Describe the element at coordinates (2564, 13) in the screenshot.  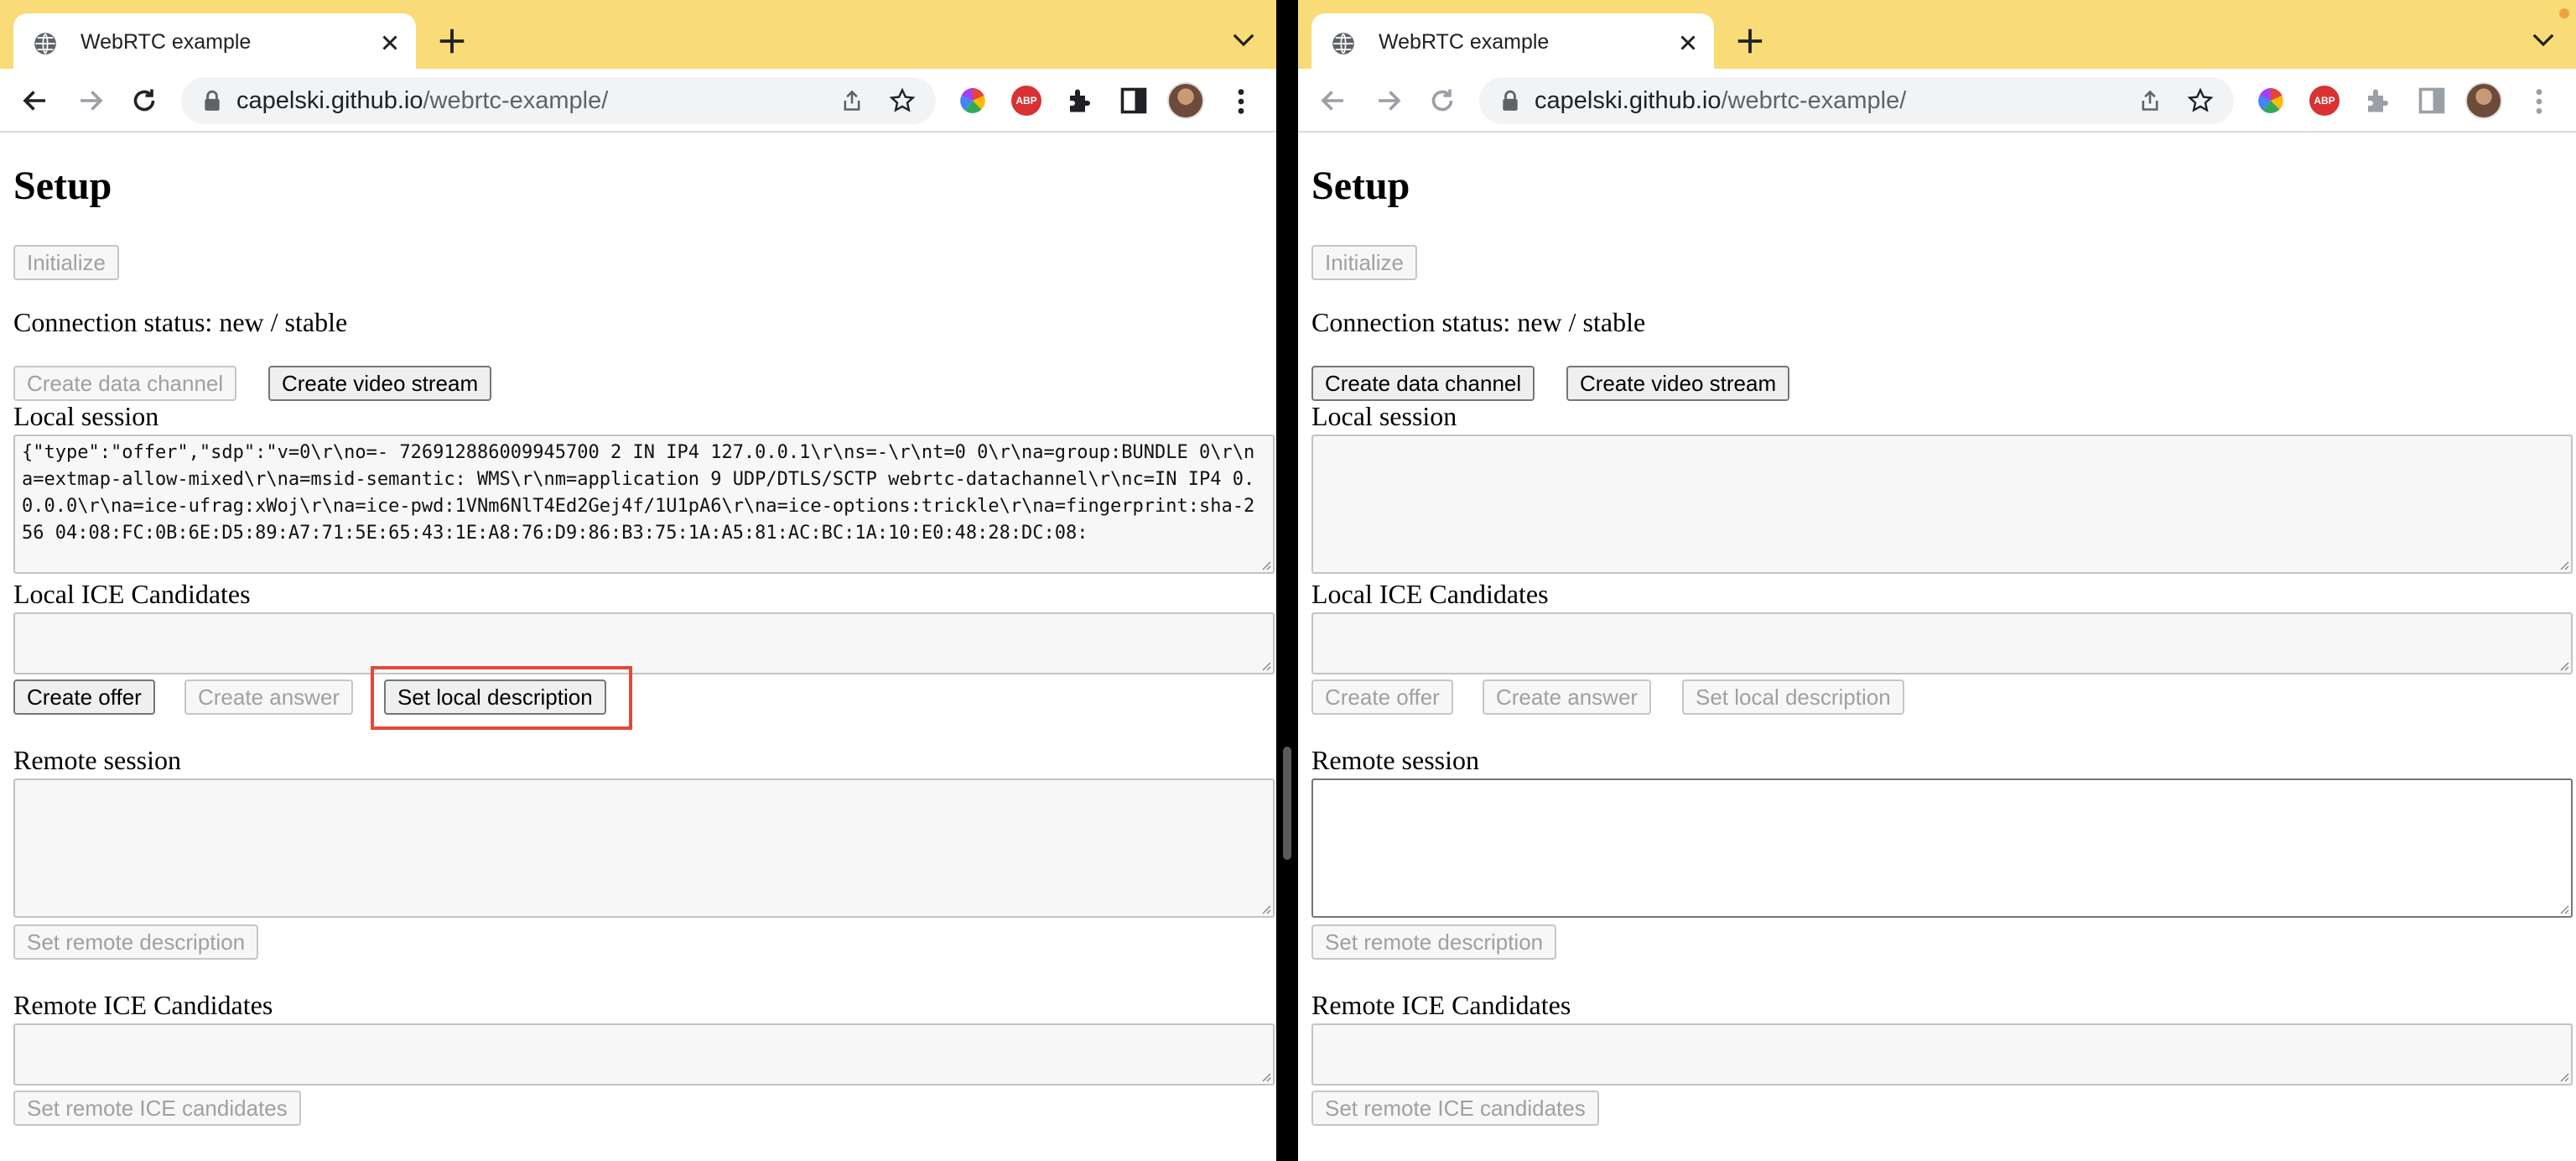
I see `notification-dot` at that location.